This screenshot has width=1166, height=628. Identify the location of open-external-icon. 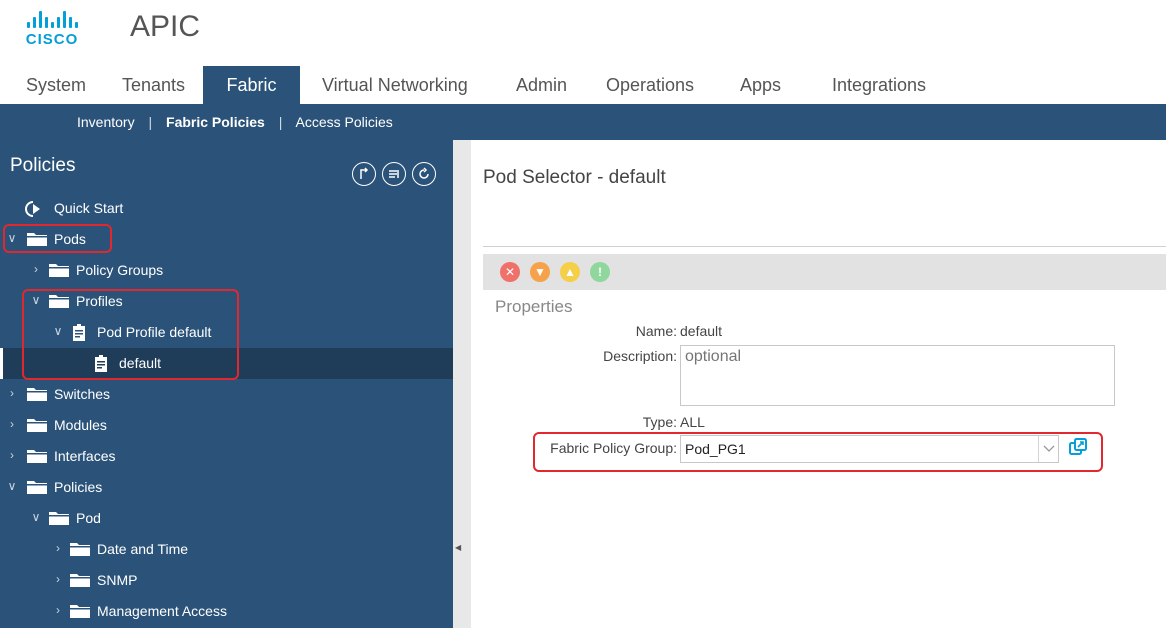
(1078, 447).